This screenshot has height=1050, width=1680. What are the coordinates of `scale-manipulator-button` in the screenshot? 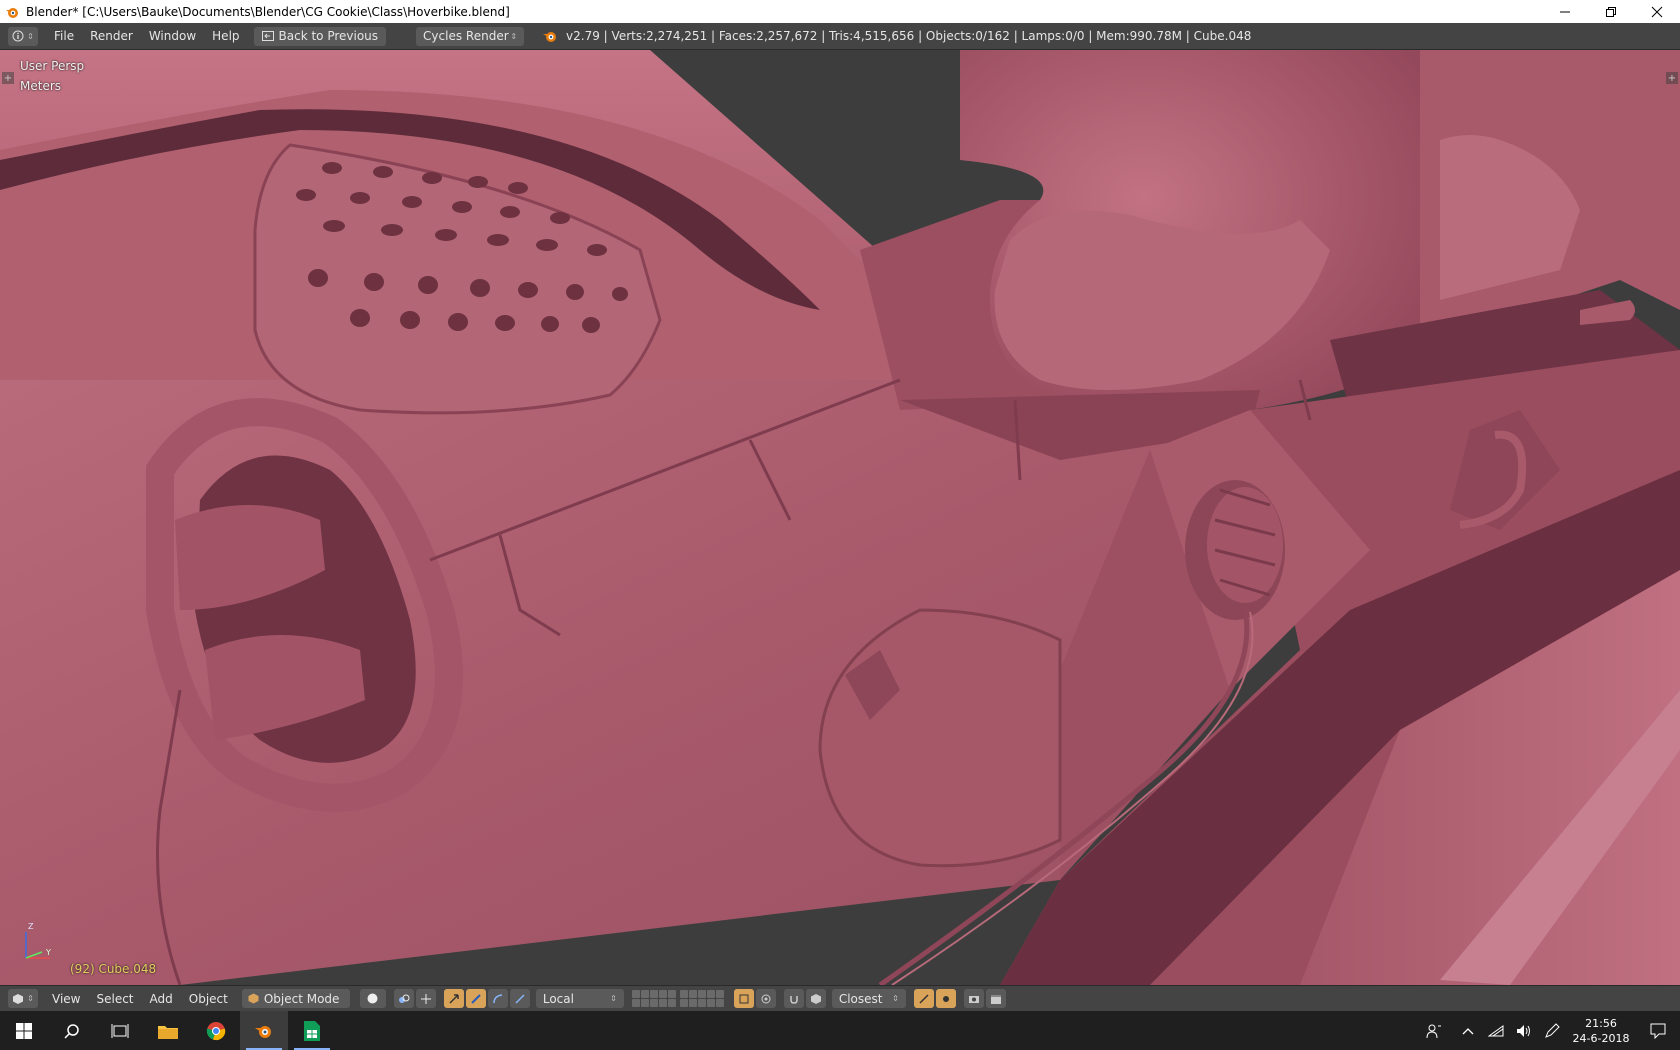 It's located at (497, 998).